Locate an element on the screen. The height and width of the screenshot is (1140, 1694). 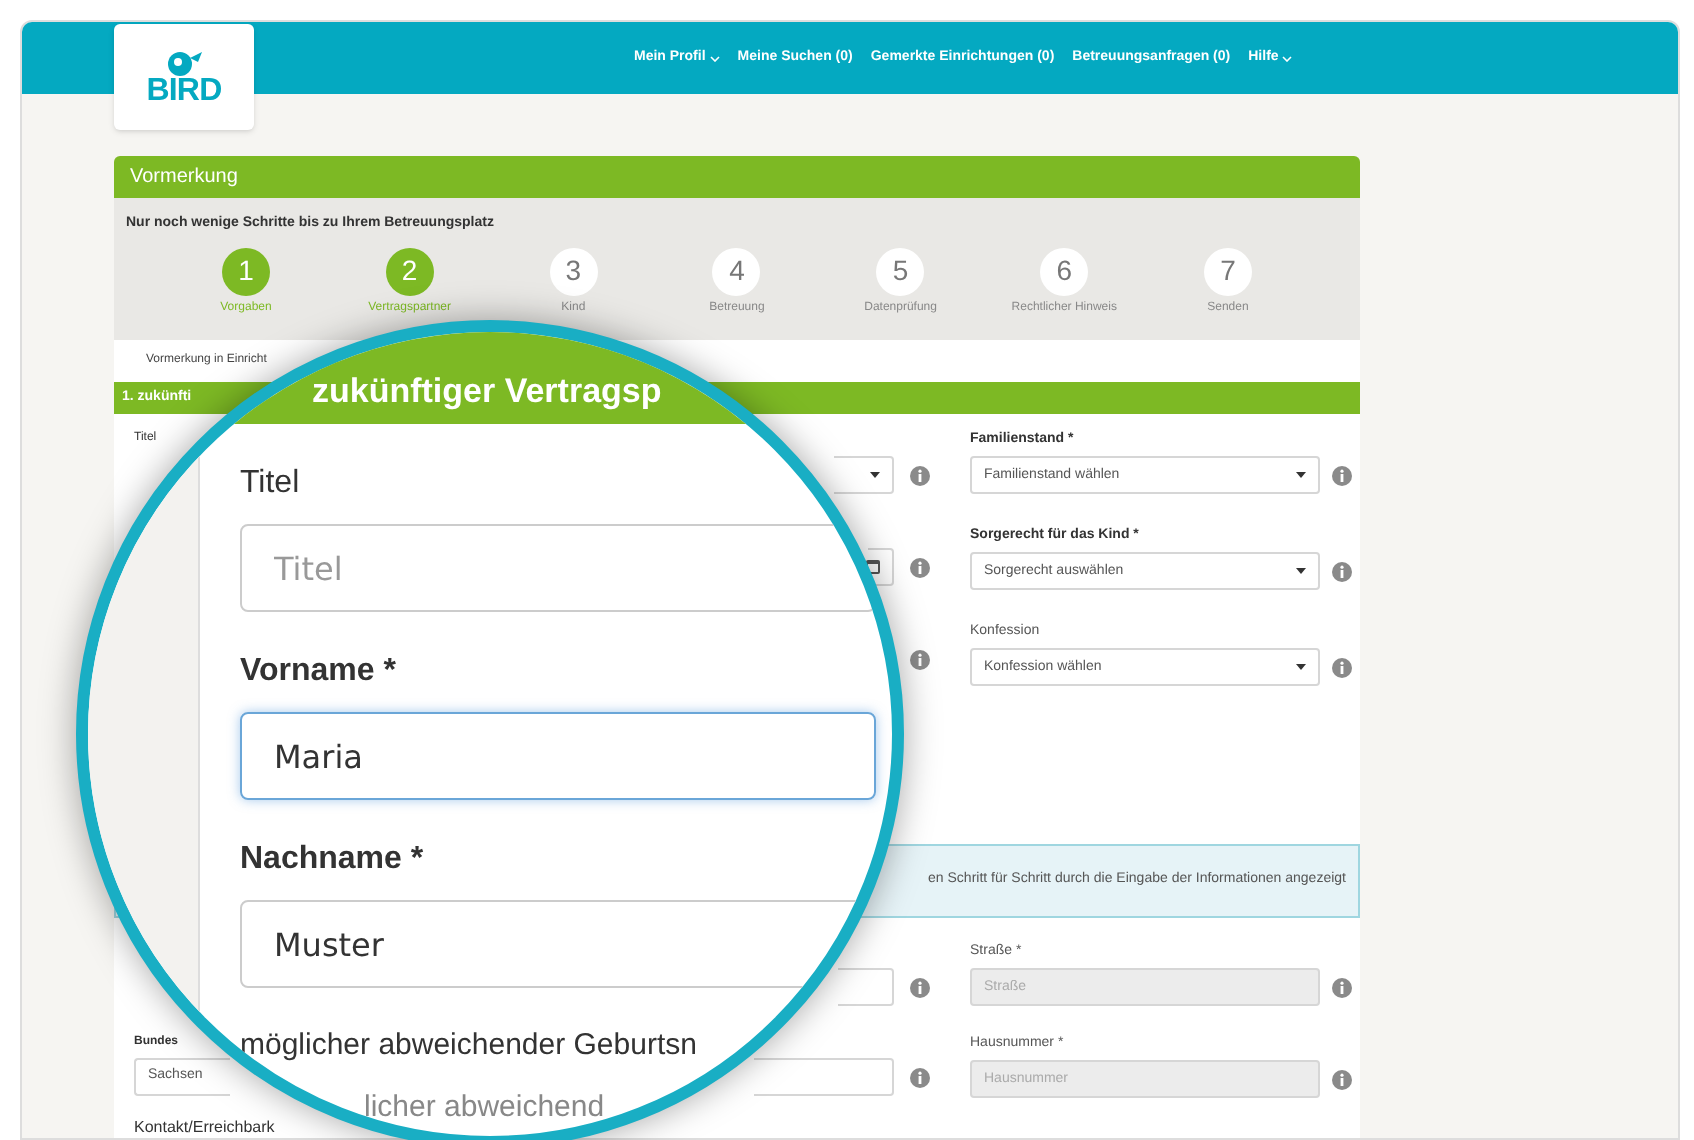
input-field: Titel is located at coordinates (558, 568).